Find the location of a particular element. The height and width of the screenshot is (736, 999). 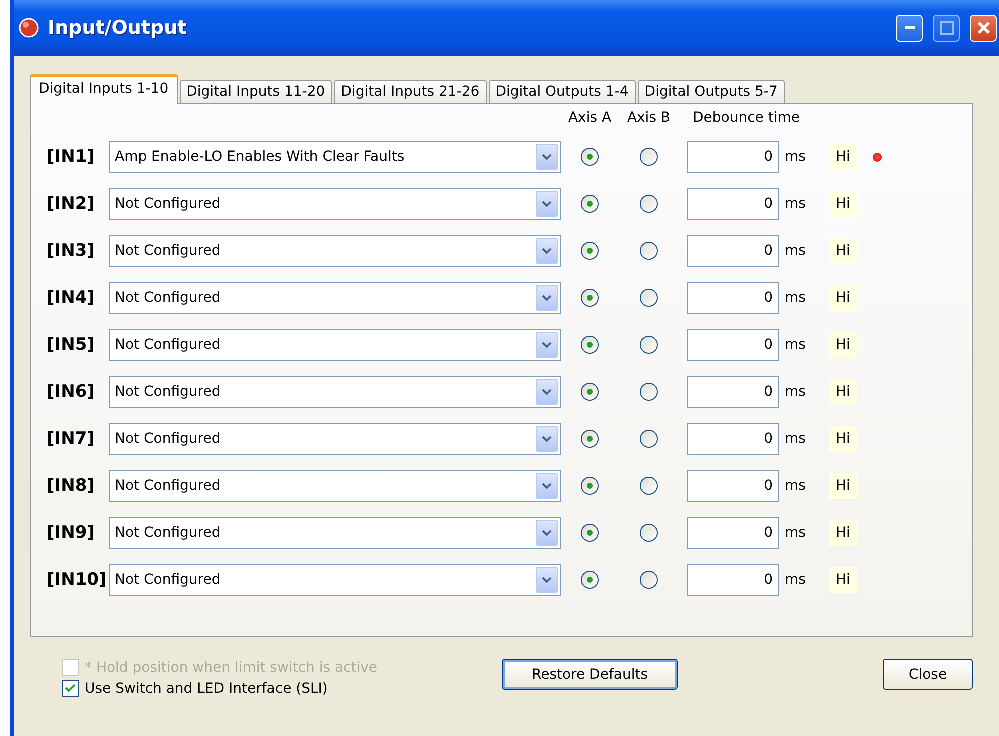

restore-defaults-button: Restore Defaults is located at coordinates (590, 674).